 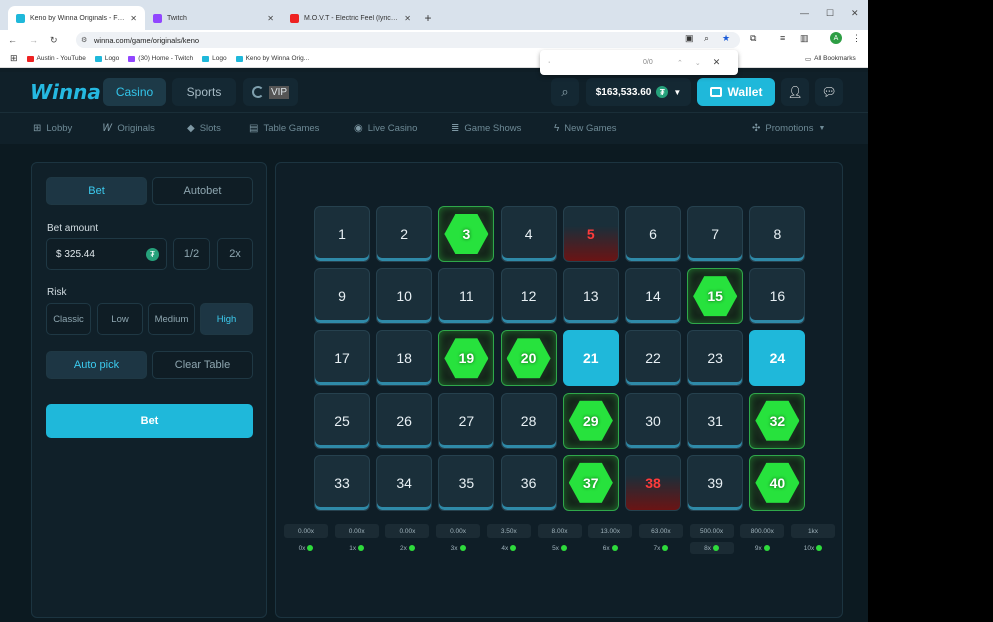 I want to click on bookmark-item: (30) Home - Twitch, so click(x=160, y=58).